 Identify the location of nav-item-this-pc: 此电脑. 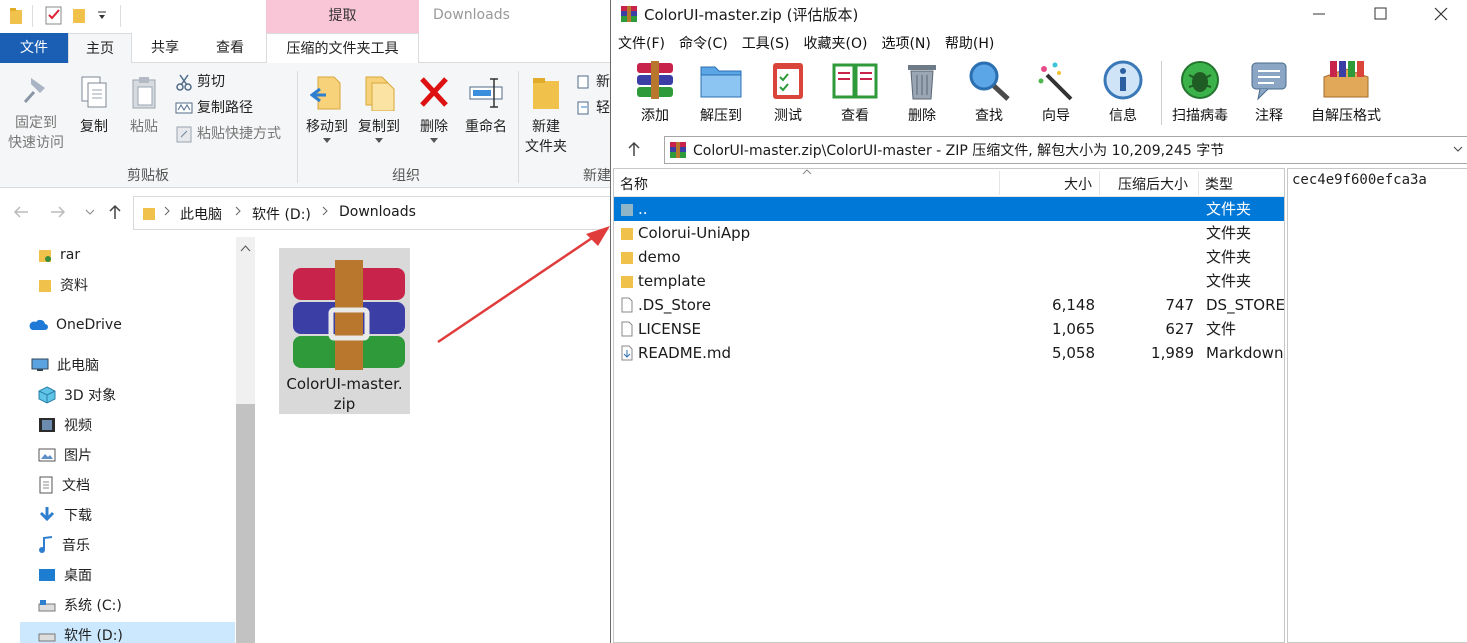
(65, 365).